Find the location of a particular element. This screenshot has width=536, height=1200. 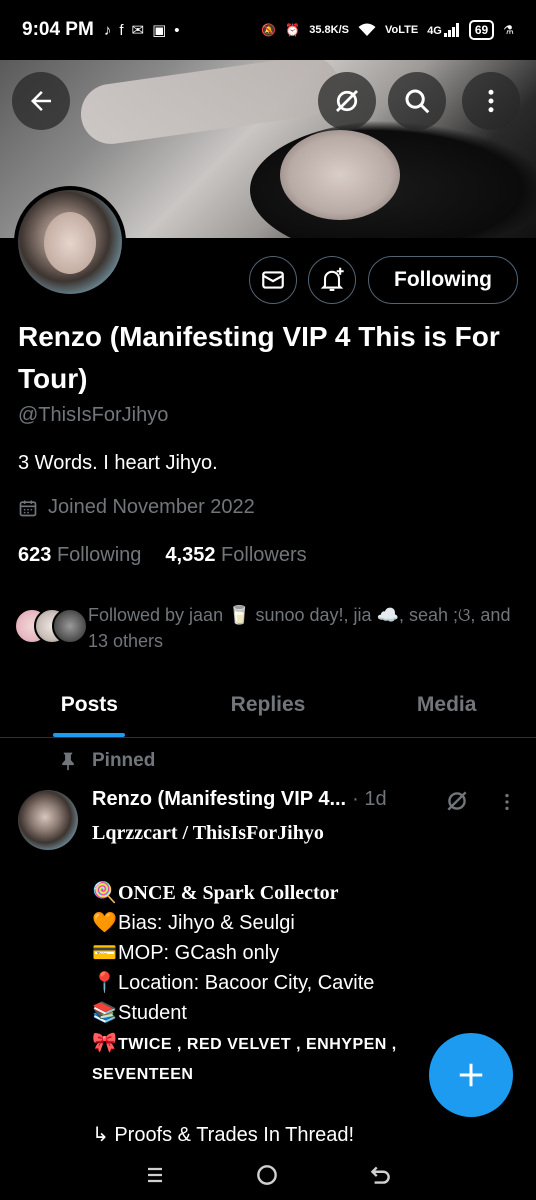

wifi-icon is located at coordinates (367, 30).